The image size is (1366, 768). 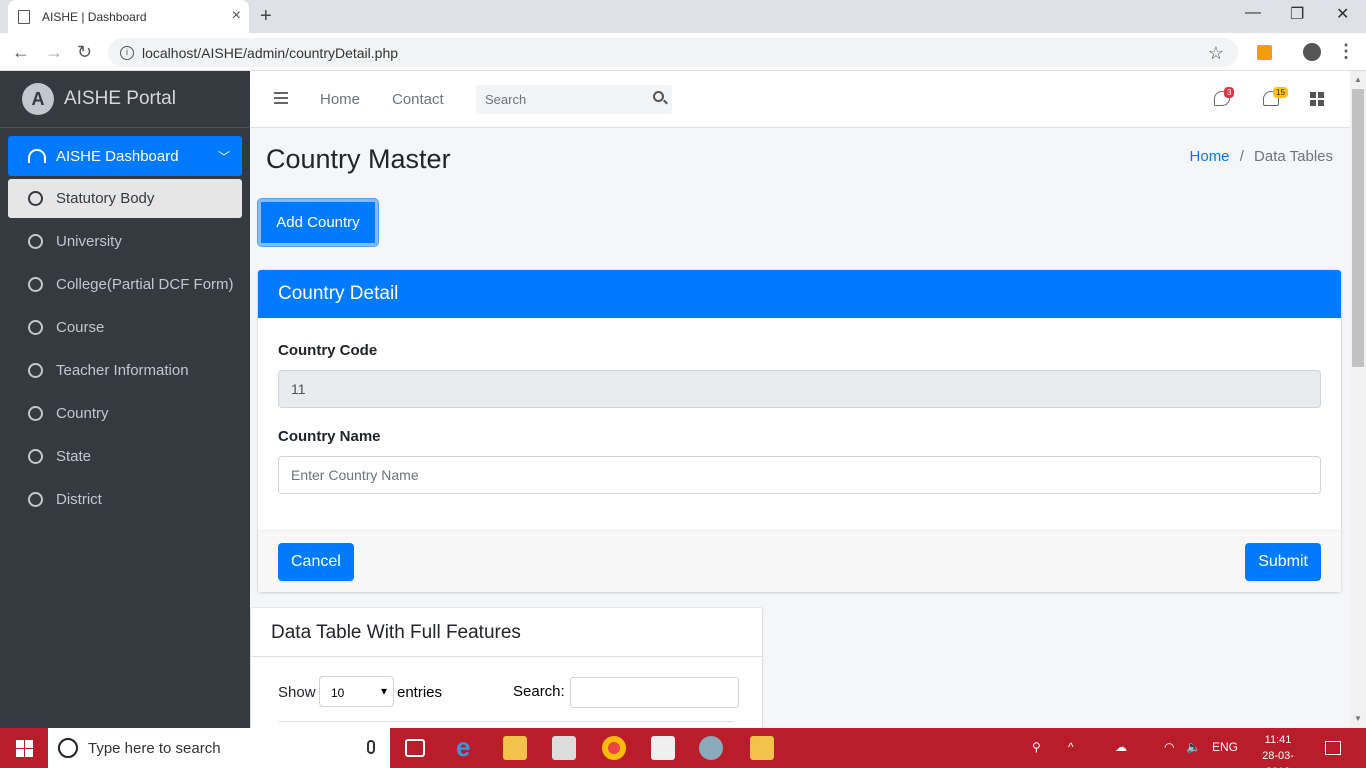 I want to click on sidebar-item-teacher-information: Teacher Information, so click(x=125, y=370).